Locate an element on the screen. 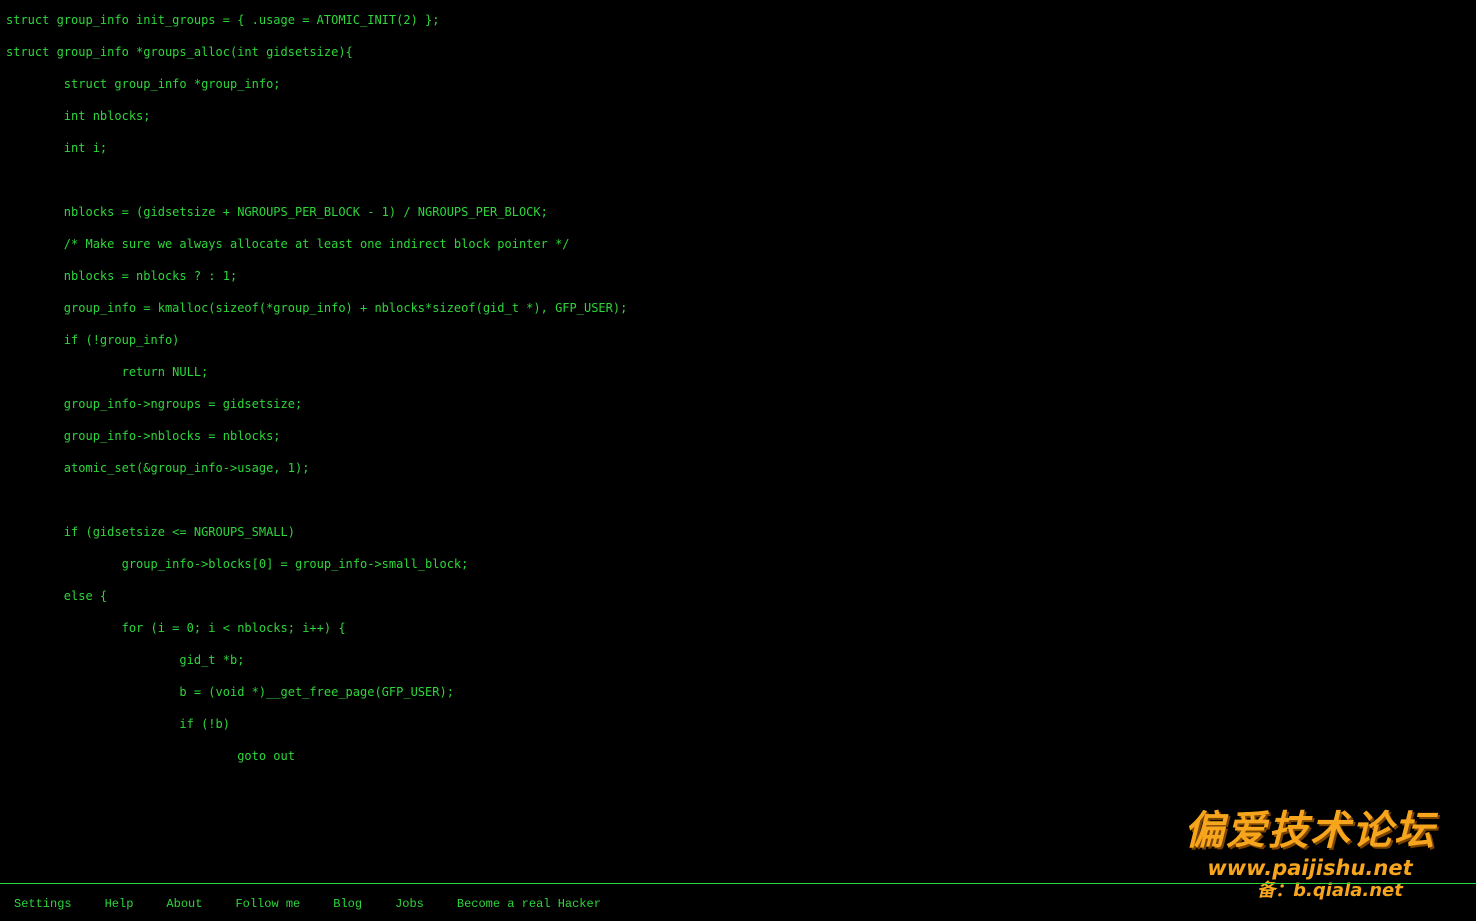 This screenshot has height=921, width=1476. jobs-link: Jobs is located at coordinates (409, 904).